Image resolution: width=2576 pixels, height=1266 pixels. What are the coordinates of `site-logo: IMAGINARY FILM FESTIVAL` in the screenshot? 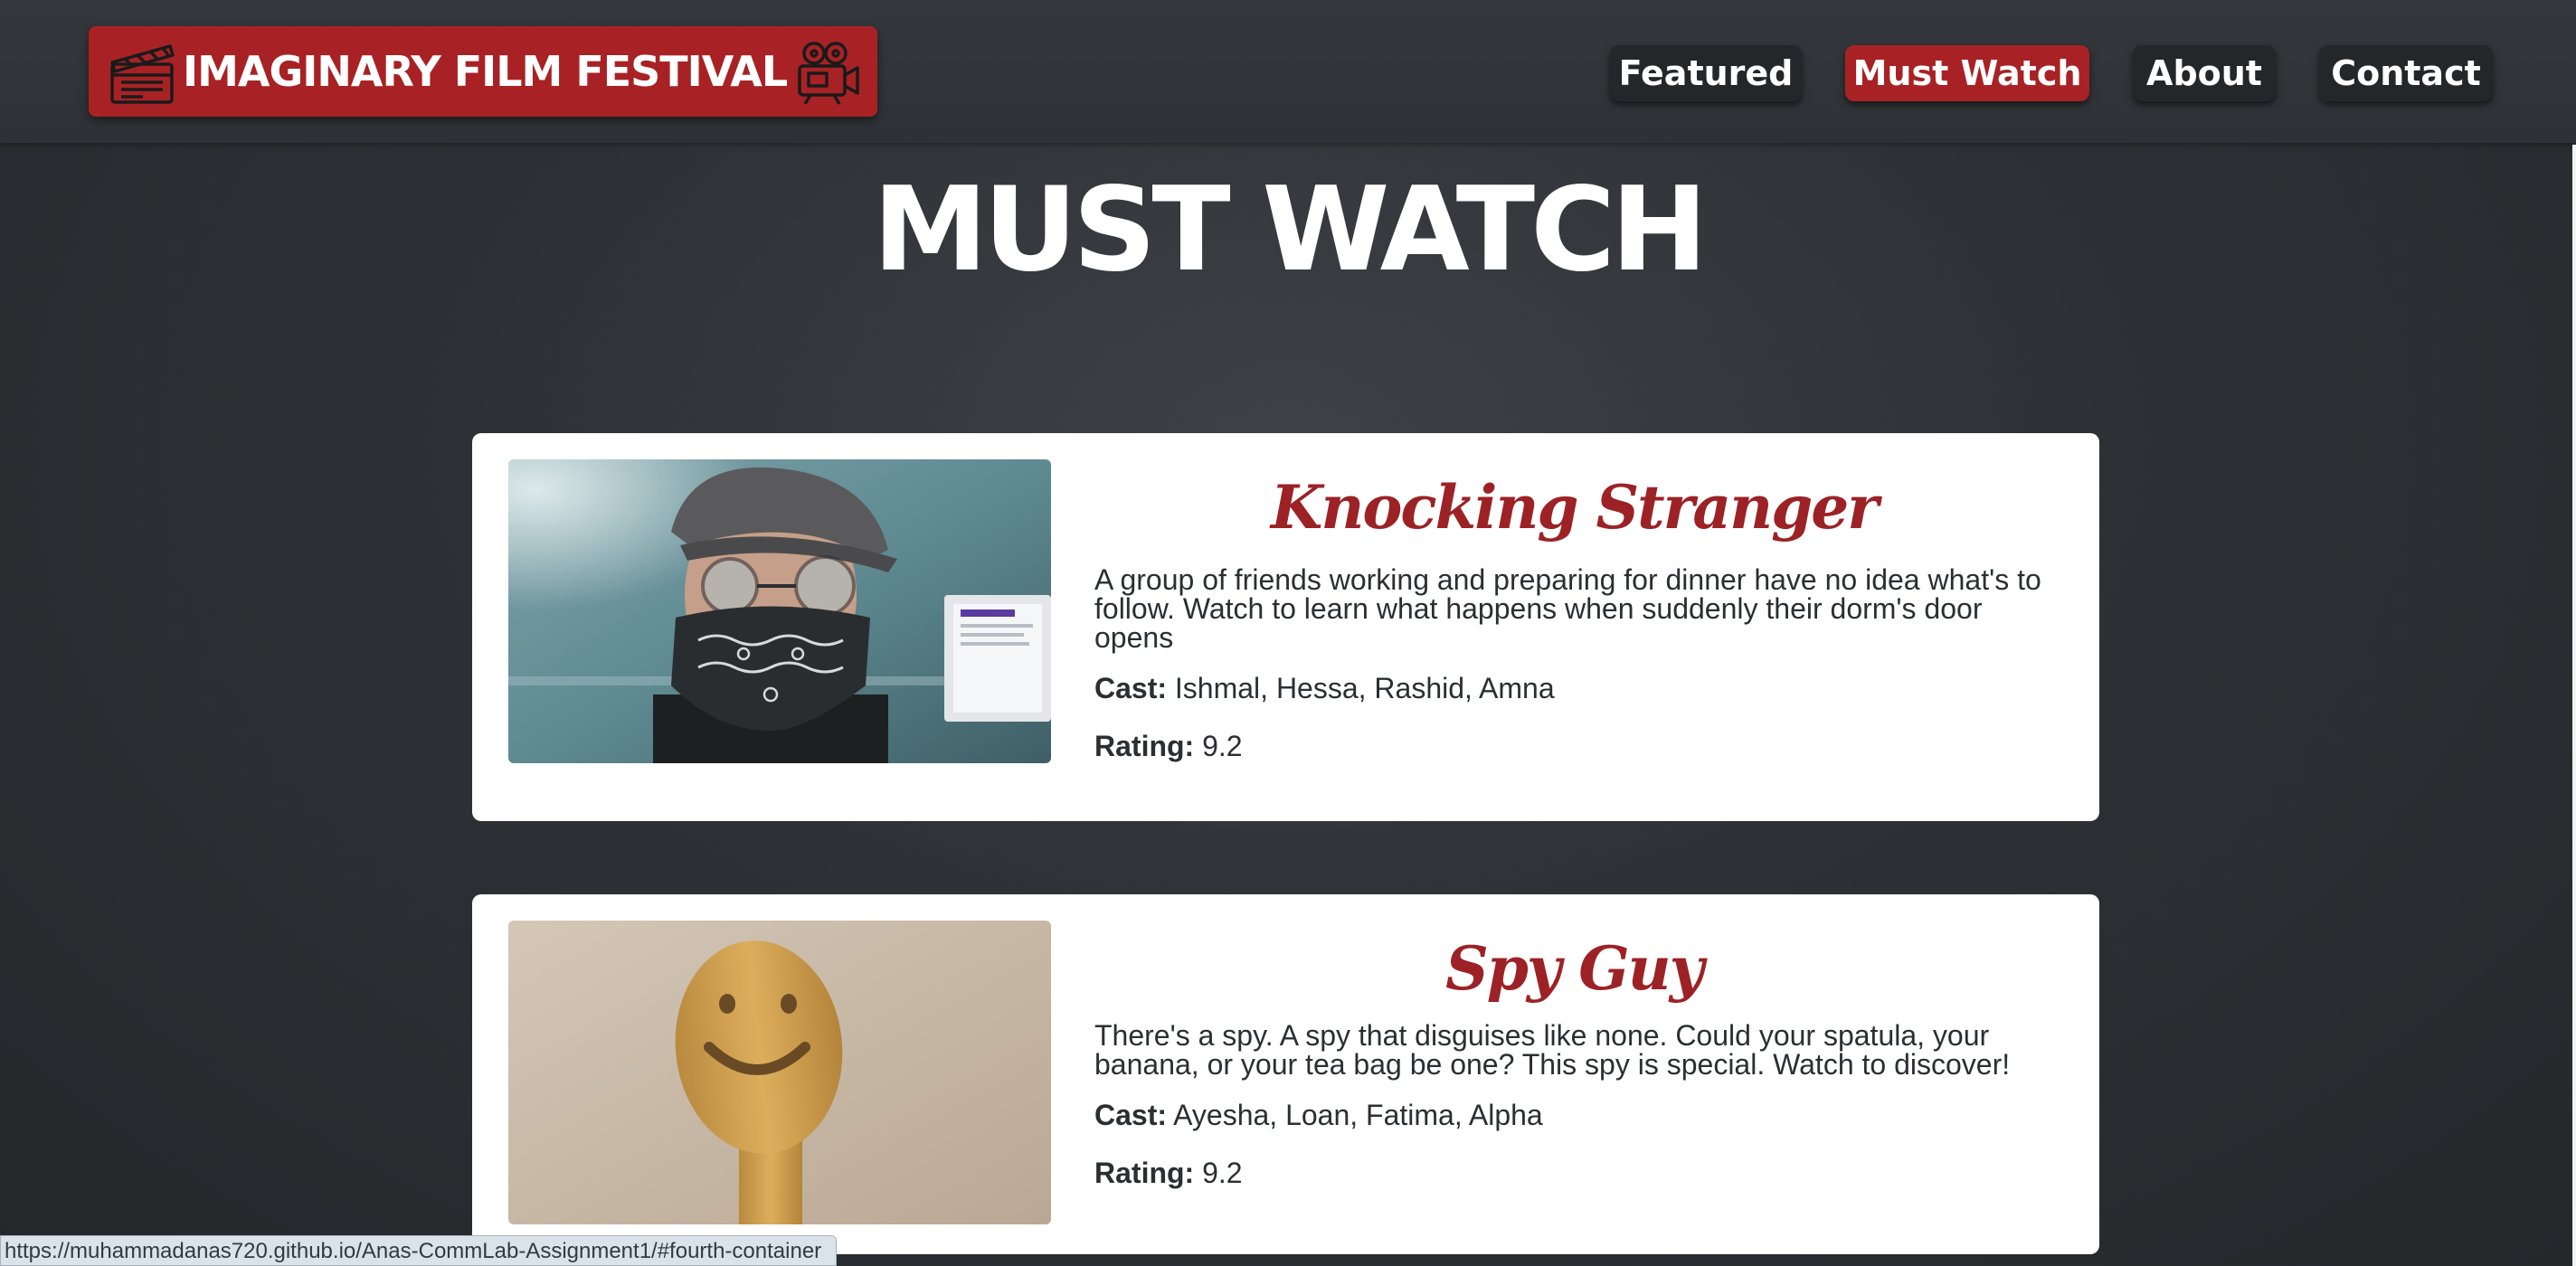 It's located at (483, 71).